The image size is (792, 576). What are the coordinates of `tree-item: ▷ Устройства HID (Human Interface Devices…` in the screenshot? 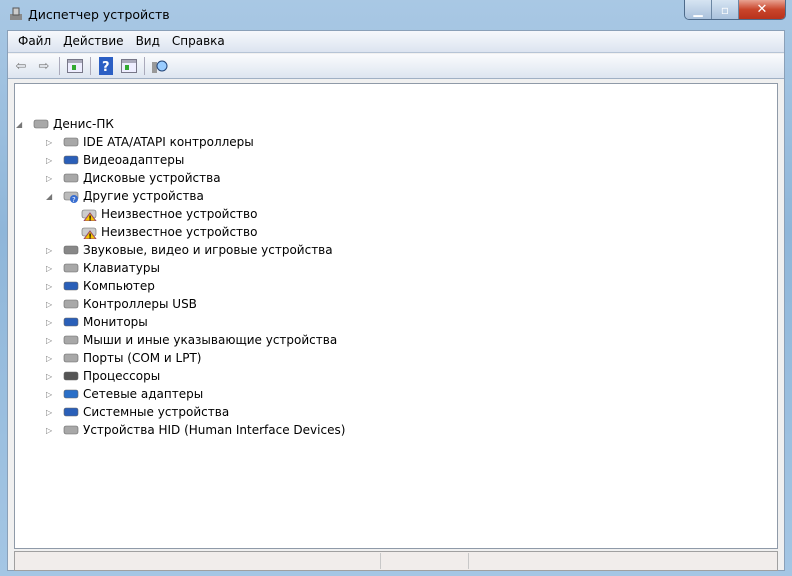 It's located at (196, 430).